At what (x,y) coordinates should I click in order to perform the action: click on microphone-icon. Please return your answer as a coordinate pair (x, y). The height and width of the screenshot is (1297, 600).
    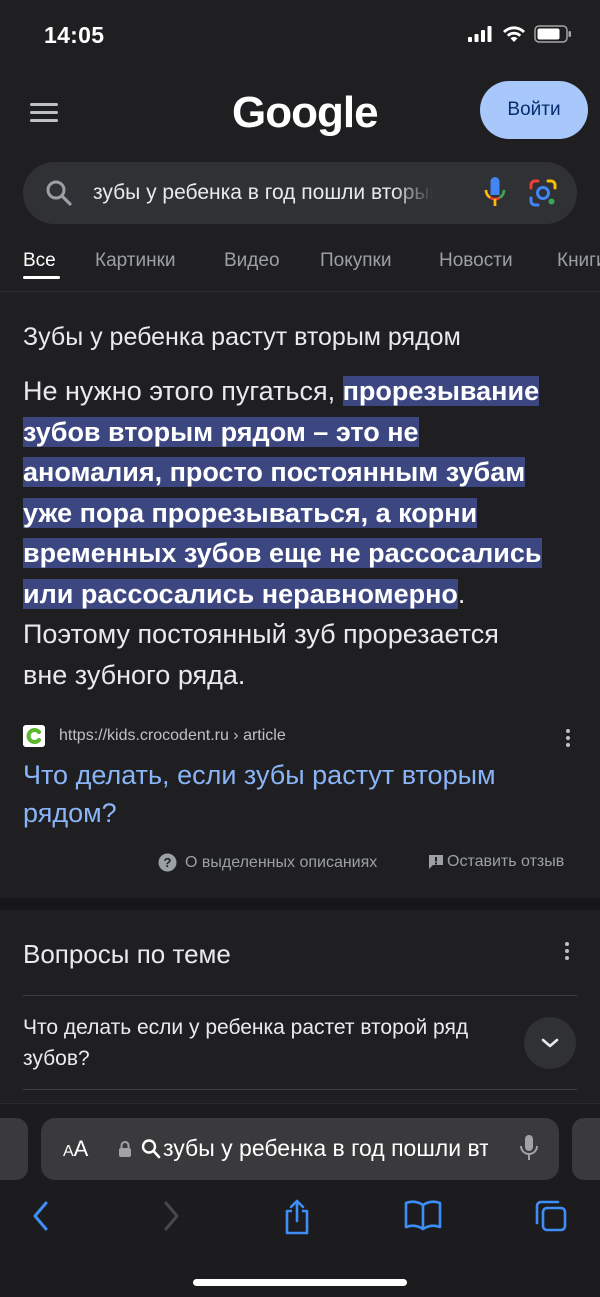
    Looking at the image, I should click on (529, 1149).